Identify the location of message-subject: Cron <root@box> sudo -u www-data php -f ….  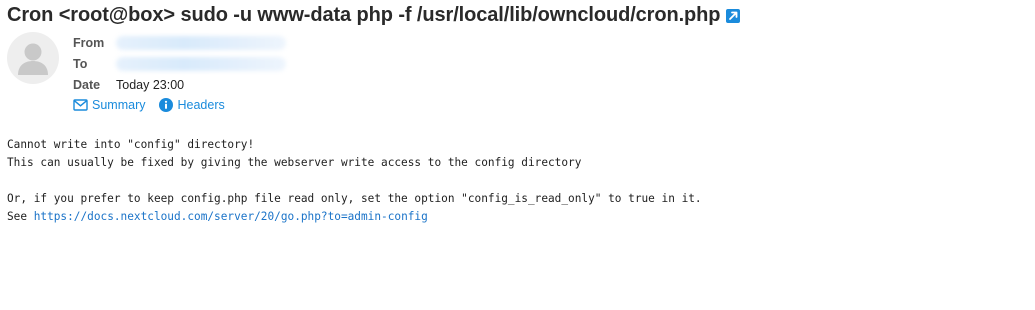
(364, 14).